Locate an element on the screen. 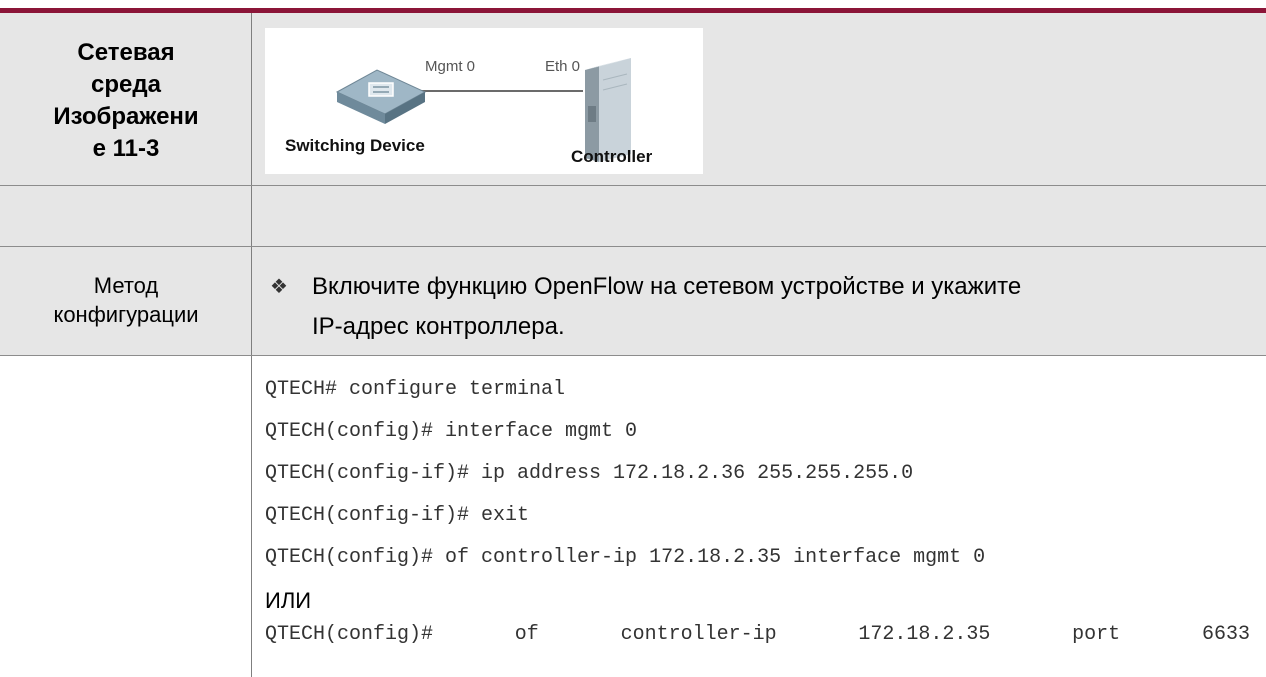 The height and width of the screenshot is (677, 1266). switching-device-label: Switching Device is located at coordinates (355, 145).